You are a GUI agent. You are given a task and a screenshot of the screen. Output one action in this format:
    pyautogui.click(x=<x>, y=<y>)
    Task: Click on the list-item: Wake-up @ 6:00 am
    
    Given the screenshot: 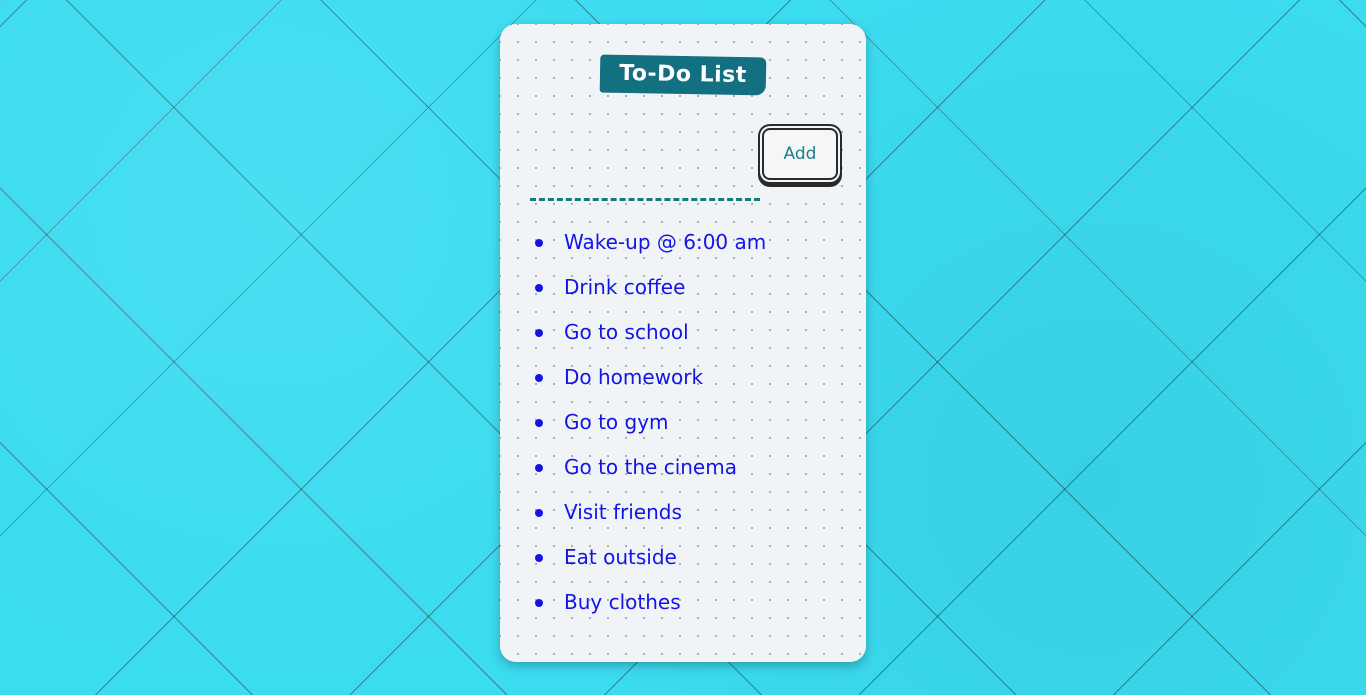 What is the action you would take?
    pyautogui.click(x=682, y=242)
    